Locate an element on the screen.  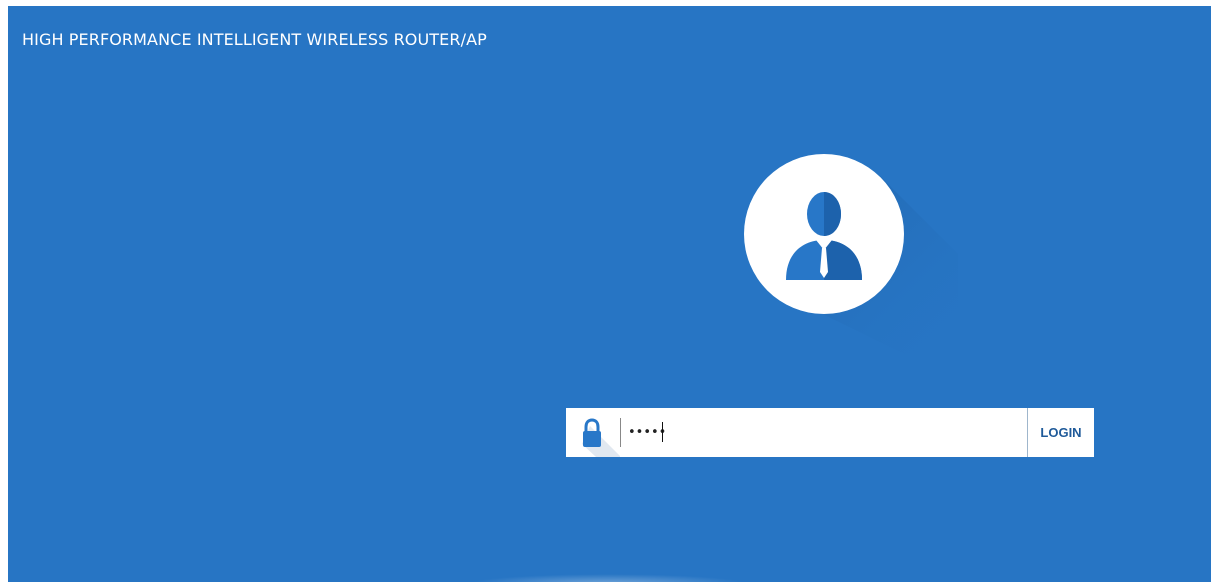
input-divider is located at coordinates (620, 432).